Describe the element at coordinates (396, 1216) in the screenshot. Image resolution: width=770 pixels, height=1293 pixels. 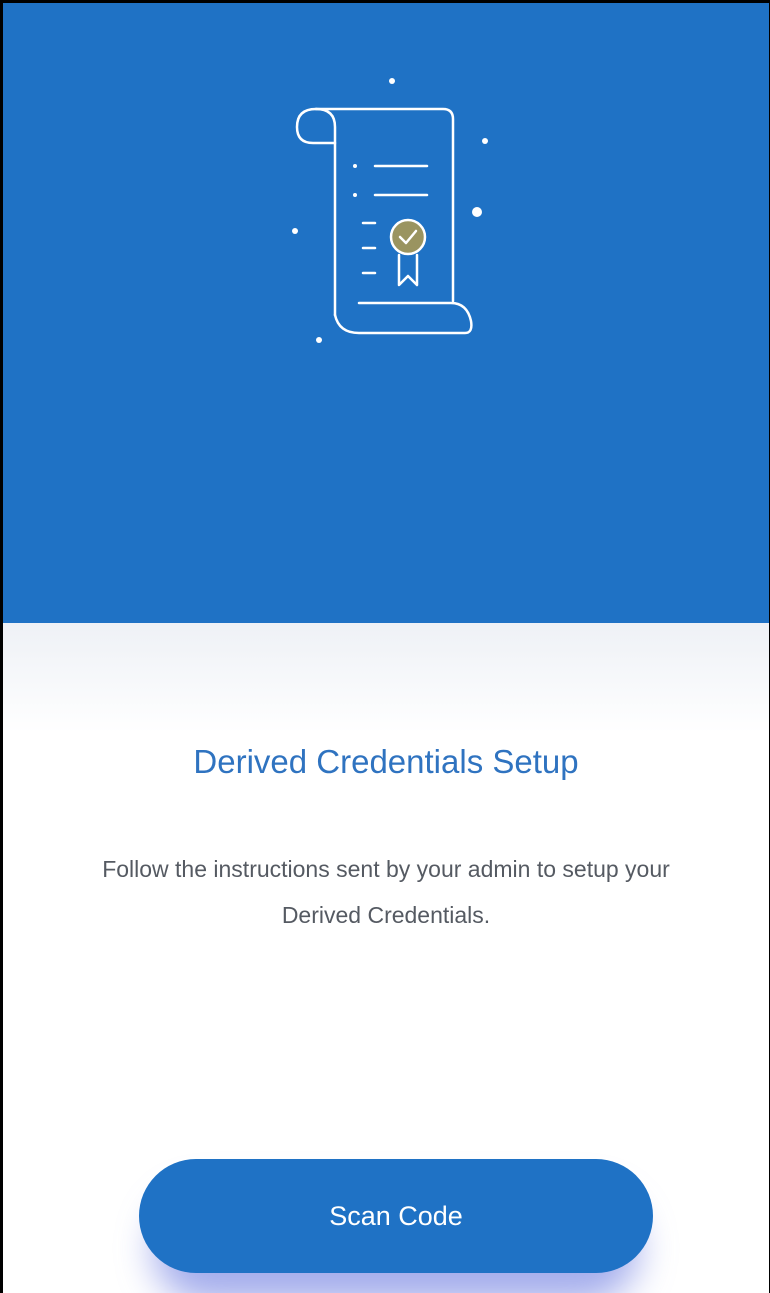
I see `scan-code-button: Scan Code` at that location.